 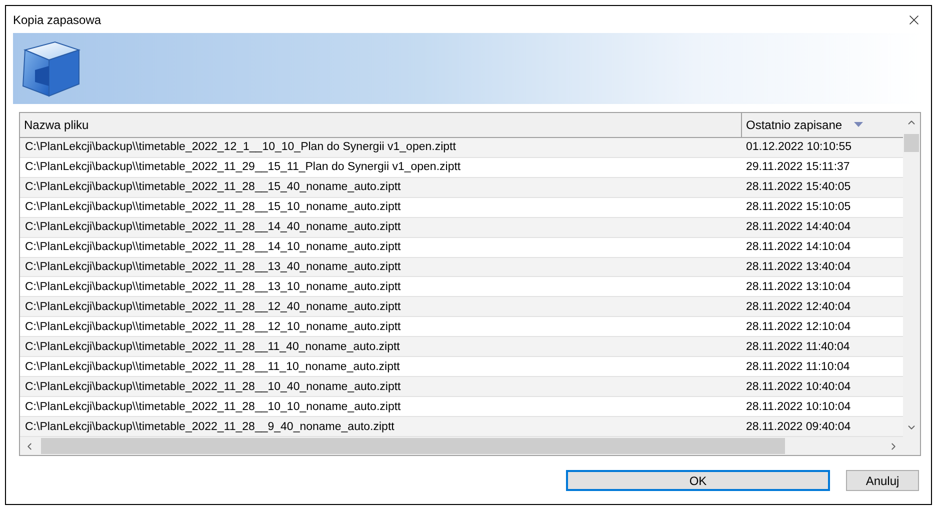 I want to click on horizontal-scrollbar, so click(x=461, y=446).